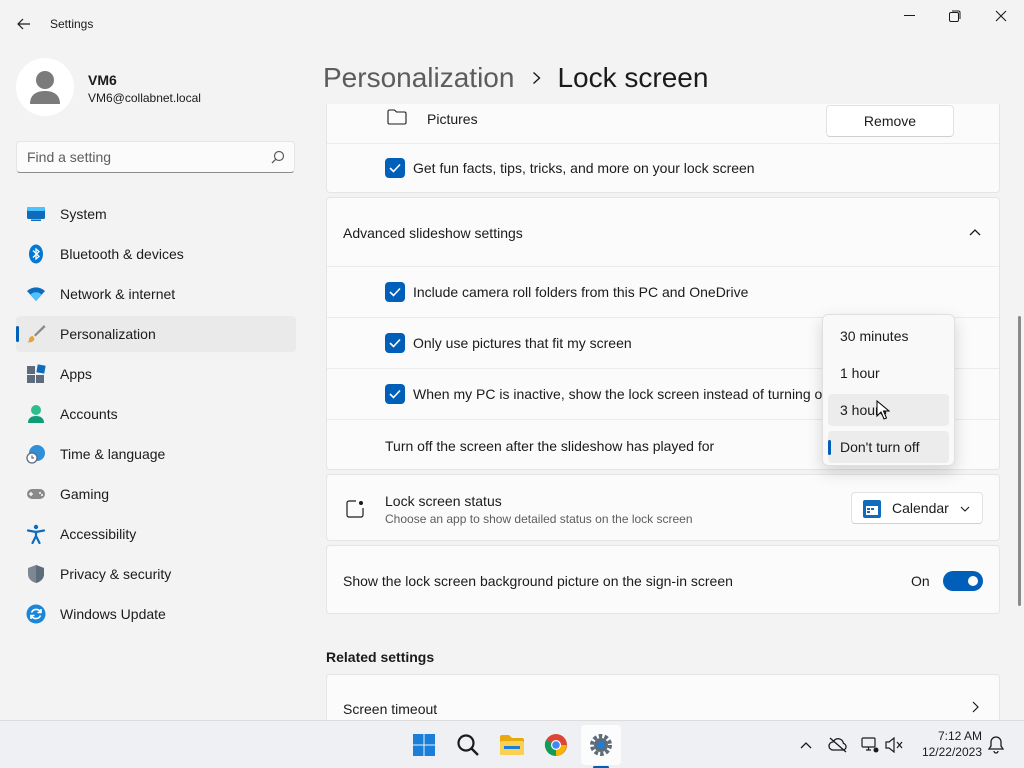 The height and width of the screenshot is (768, 1024). Describe the element at coordinates (395, 343) in the screenshot. I see `fit-screen-checkbox` at that location.